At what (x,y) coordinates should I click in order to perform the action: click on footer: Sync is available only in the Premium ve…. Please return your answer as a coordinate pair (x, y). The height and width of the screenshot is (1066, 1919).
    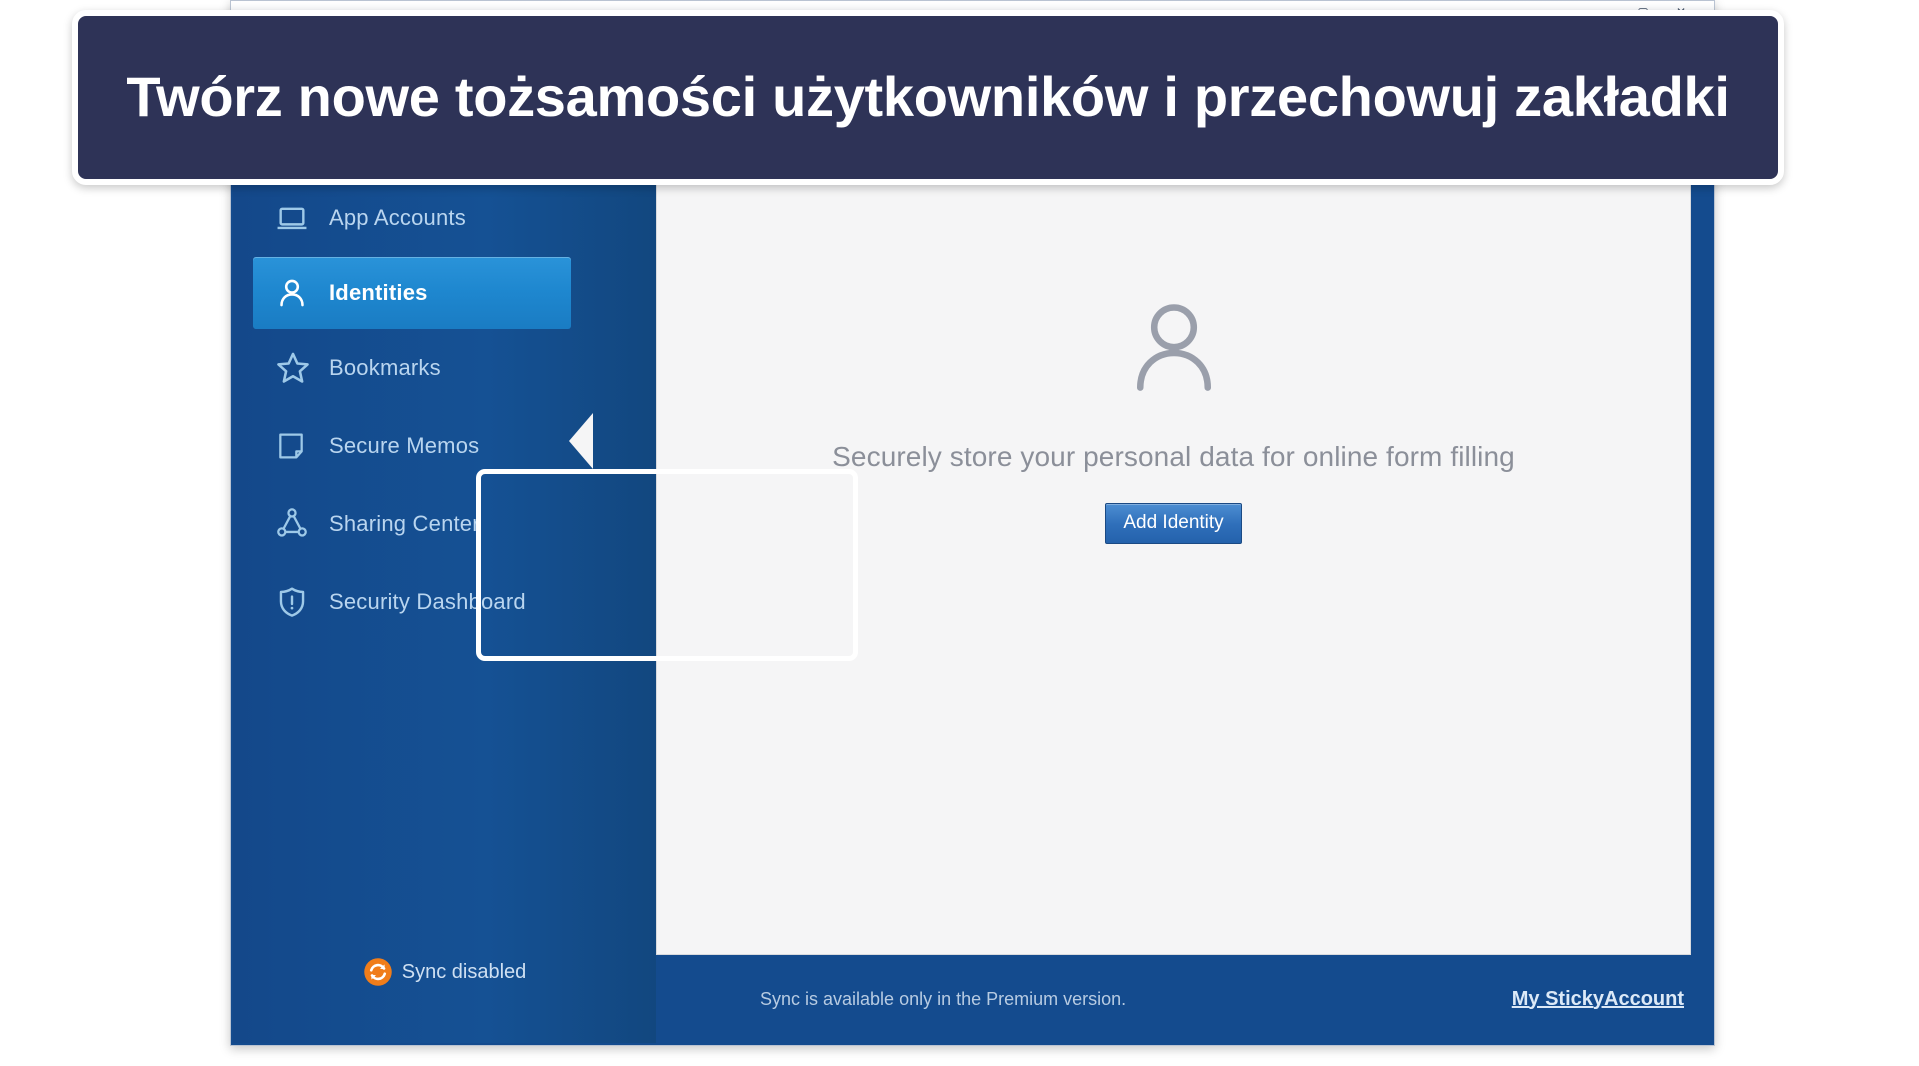
    Looking at the image, I should click on (1184, 999).